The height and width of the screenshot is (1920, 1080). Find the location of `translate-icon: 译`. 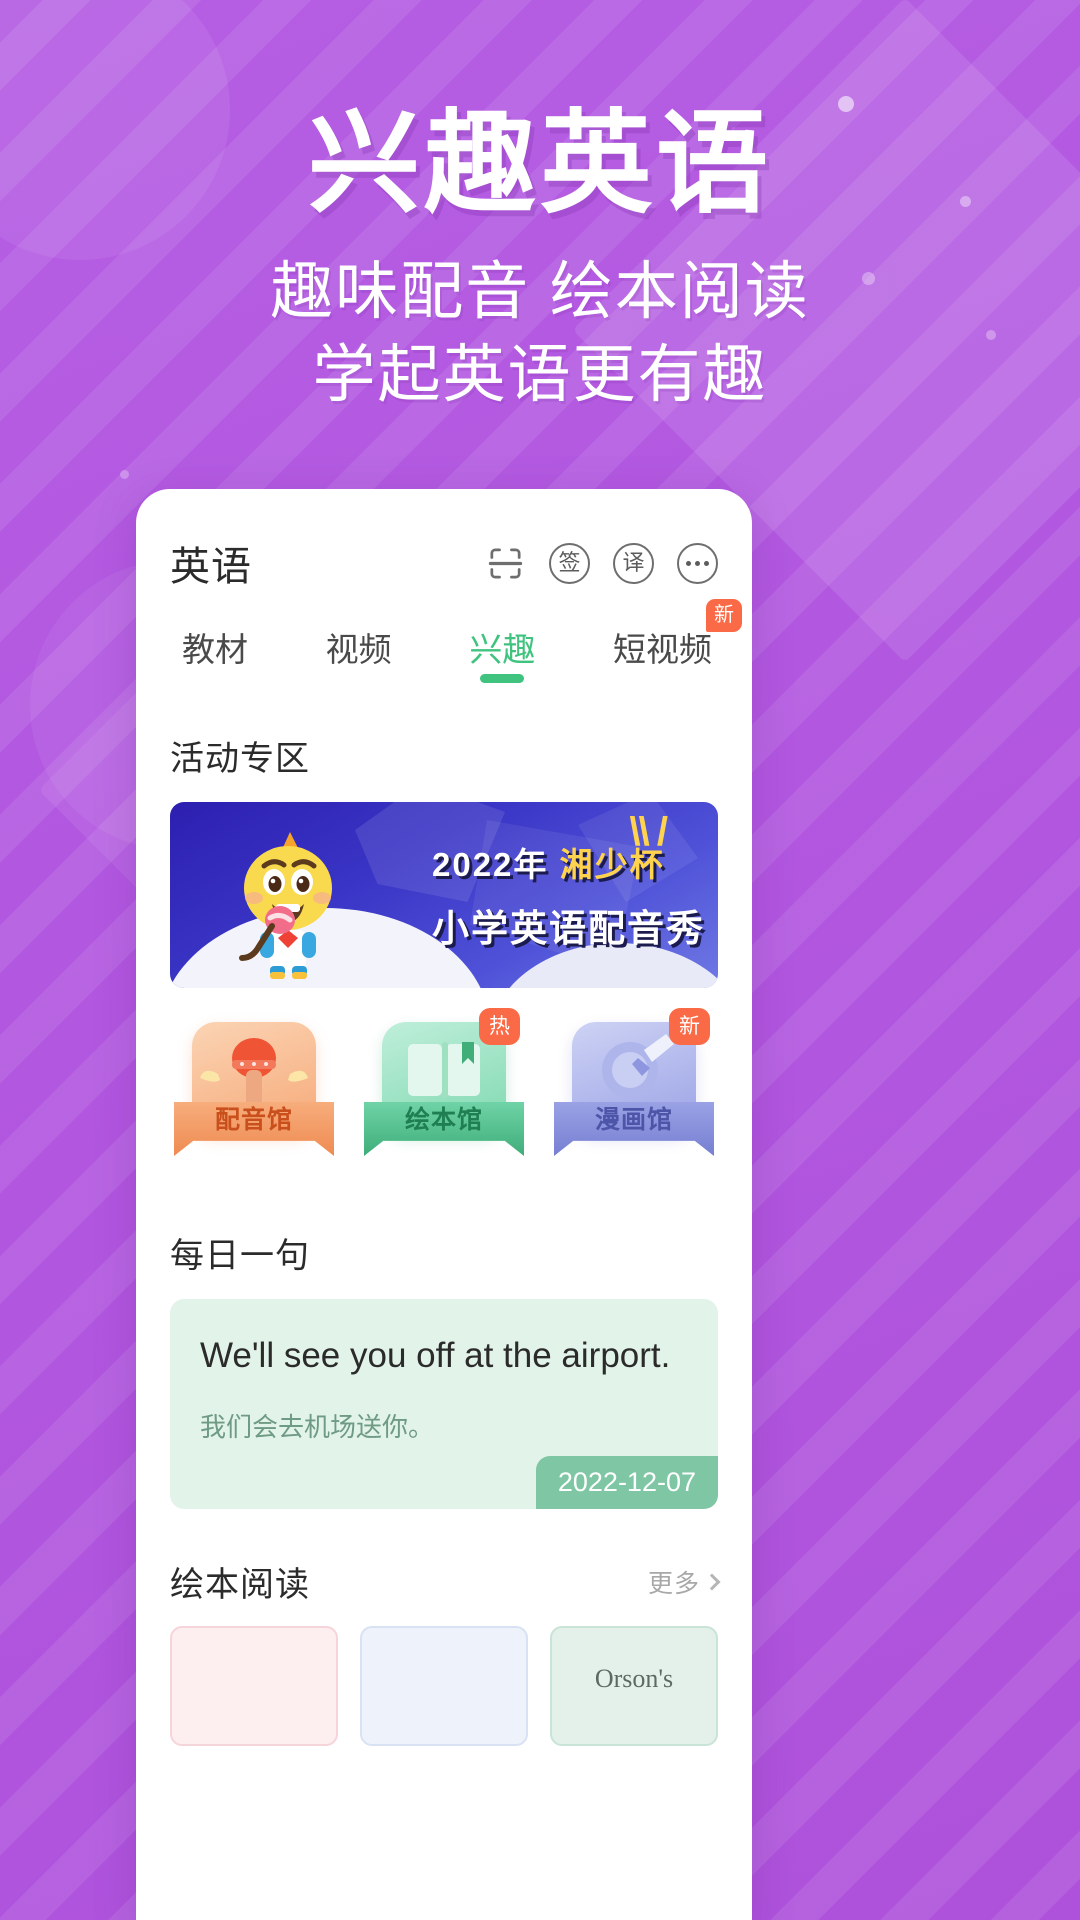

translate-icon: 译 is located at coordinates (633, 563).